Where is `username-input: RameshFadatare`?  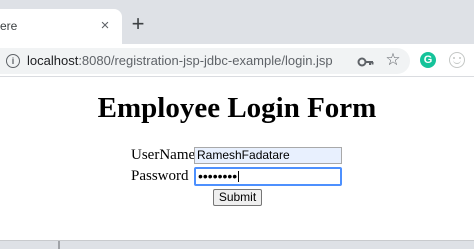
username-input: RameshFadatare is located at coordinates (268, 155).